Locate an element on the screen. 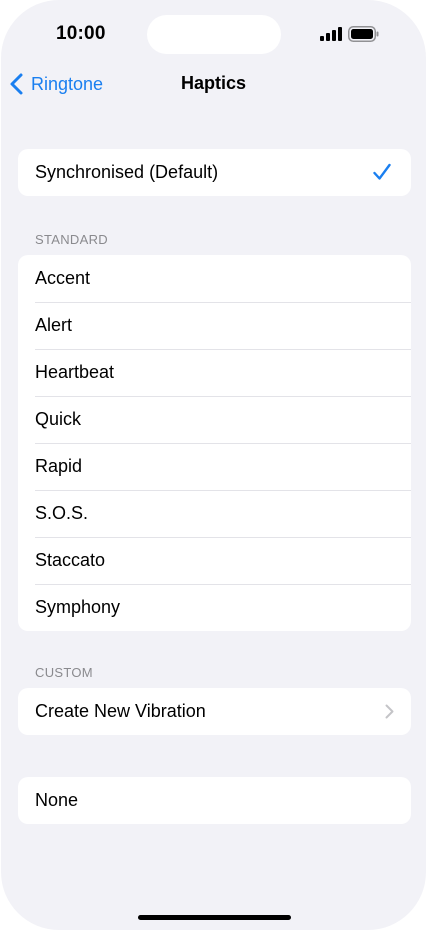 The height and width of the screenshot is (930, 427). haptic-option-rapid: Rapid is located at coordinates (214, 466).